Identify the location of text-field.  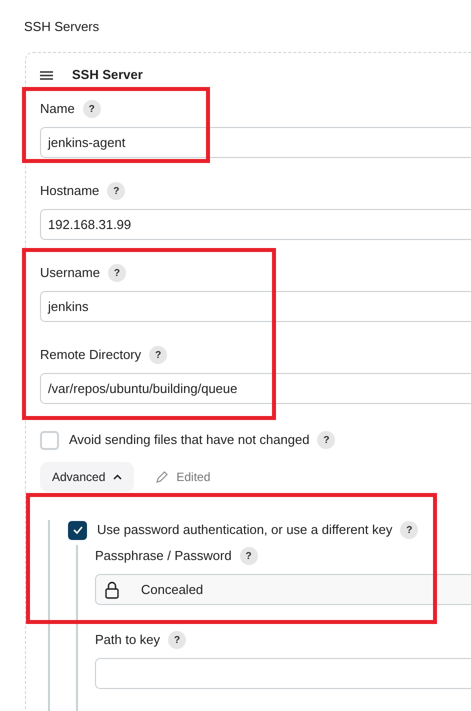
(283, 673).